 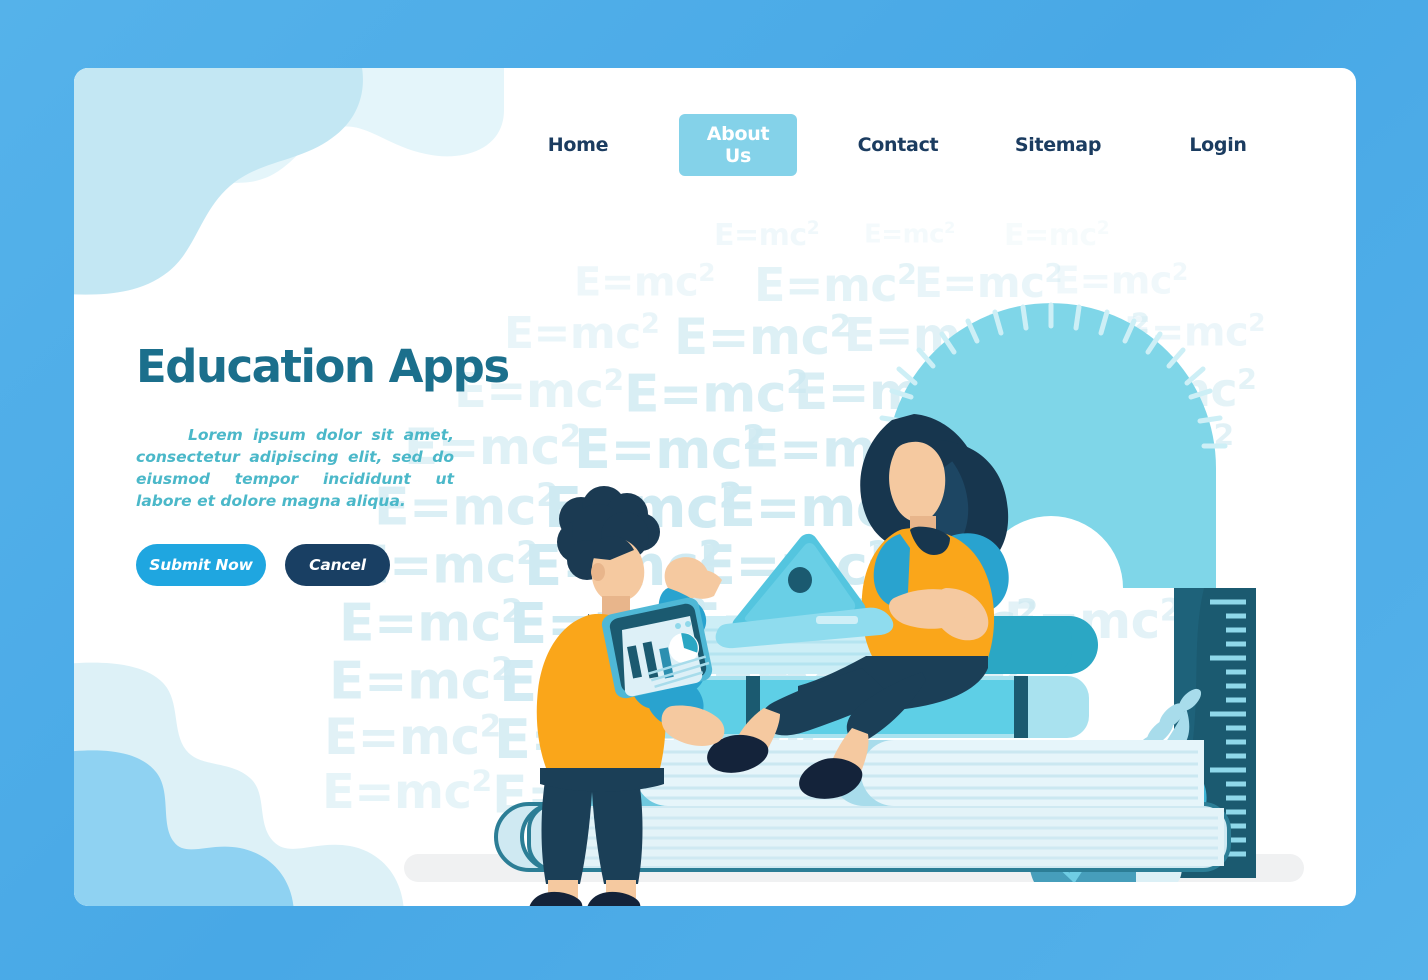 I want to click on cancel-button: Cancel, so click(x=337, y=565).